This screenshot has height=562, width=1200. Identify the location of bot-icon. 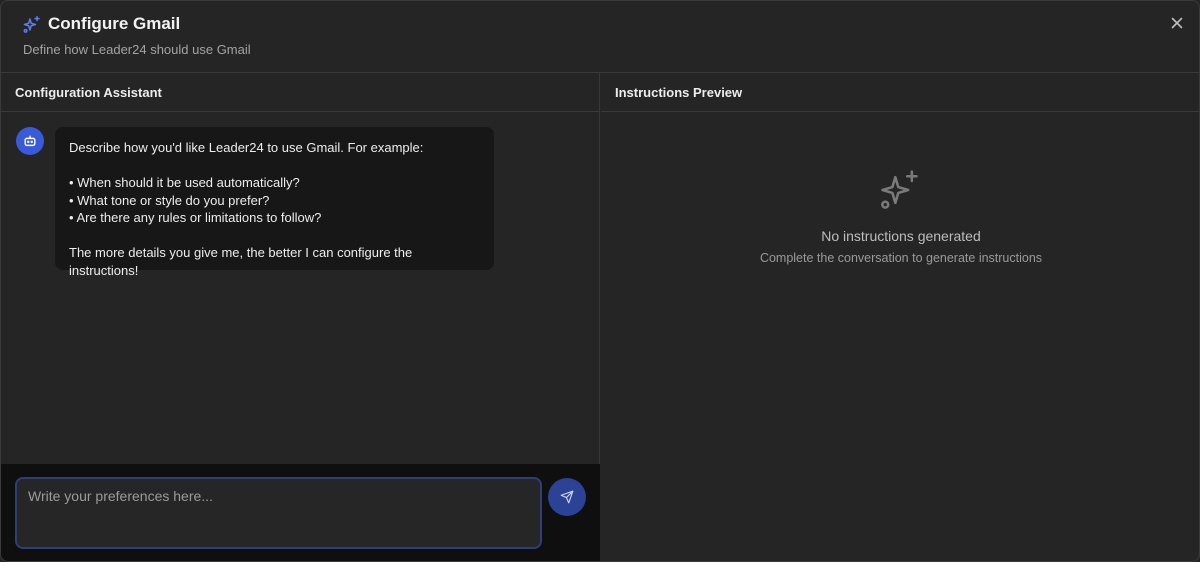
(30, 141).